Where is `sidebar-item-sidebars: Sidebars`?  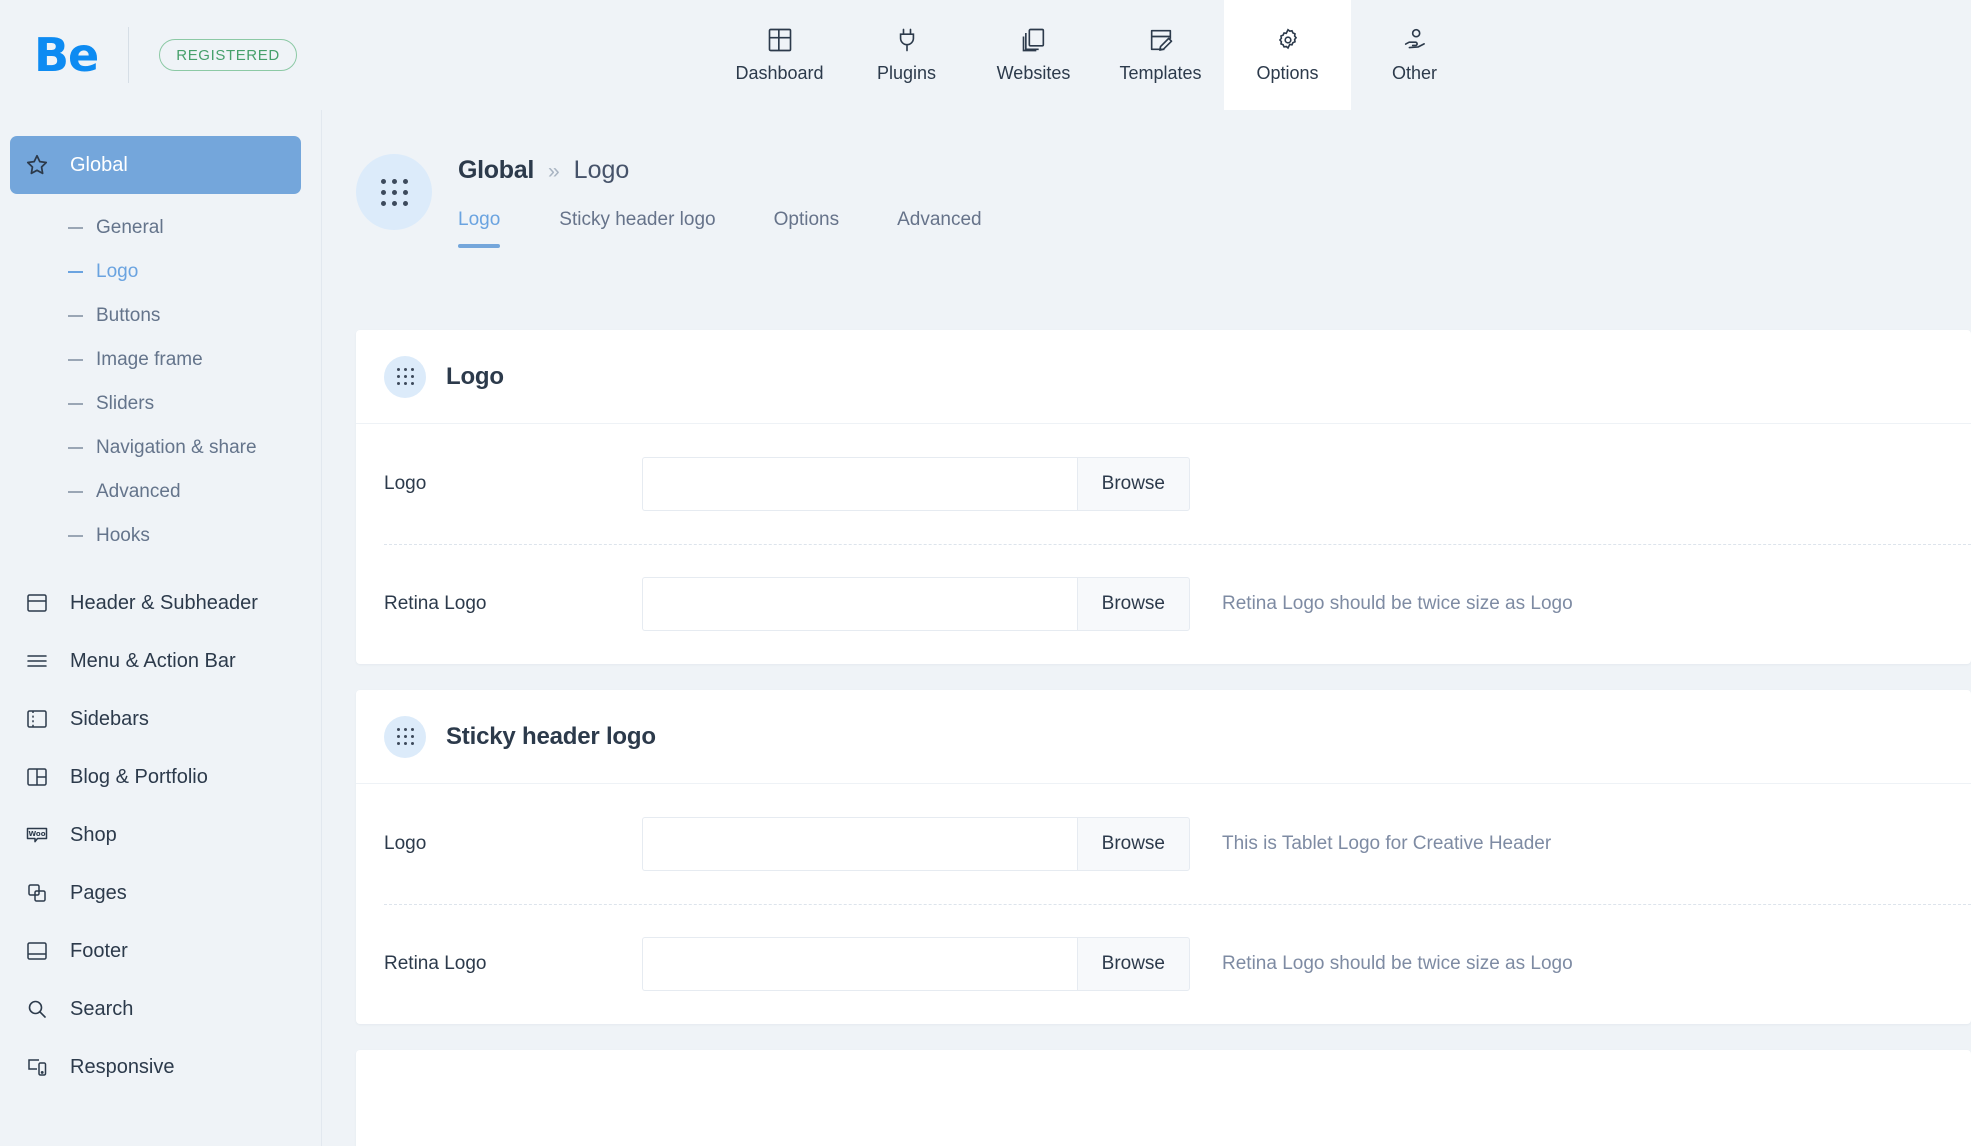 sidebar-item-sidebars: Sidebars is located at coordinates (155, 719).